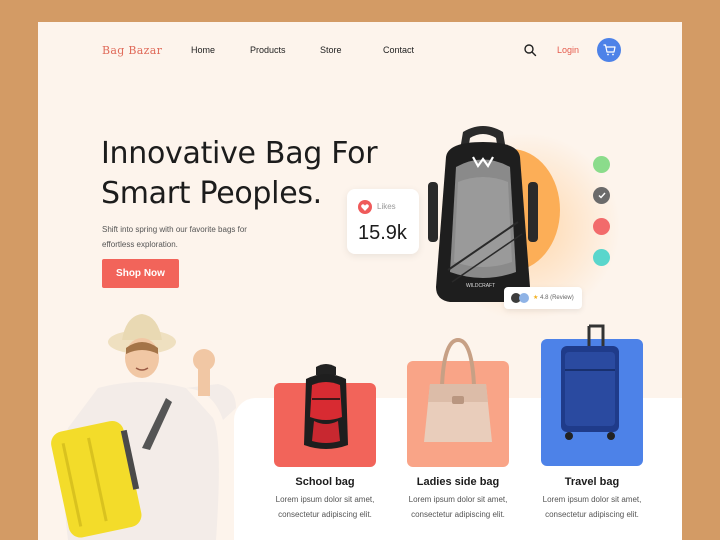 The image size is (720, 540). I want to click on login-link: Login, so click(568, 50).